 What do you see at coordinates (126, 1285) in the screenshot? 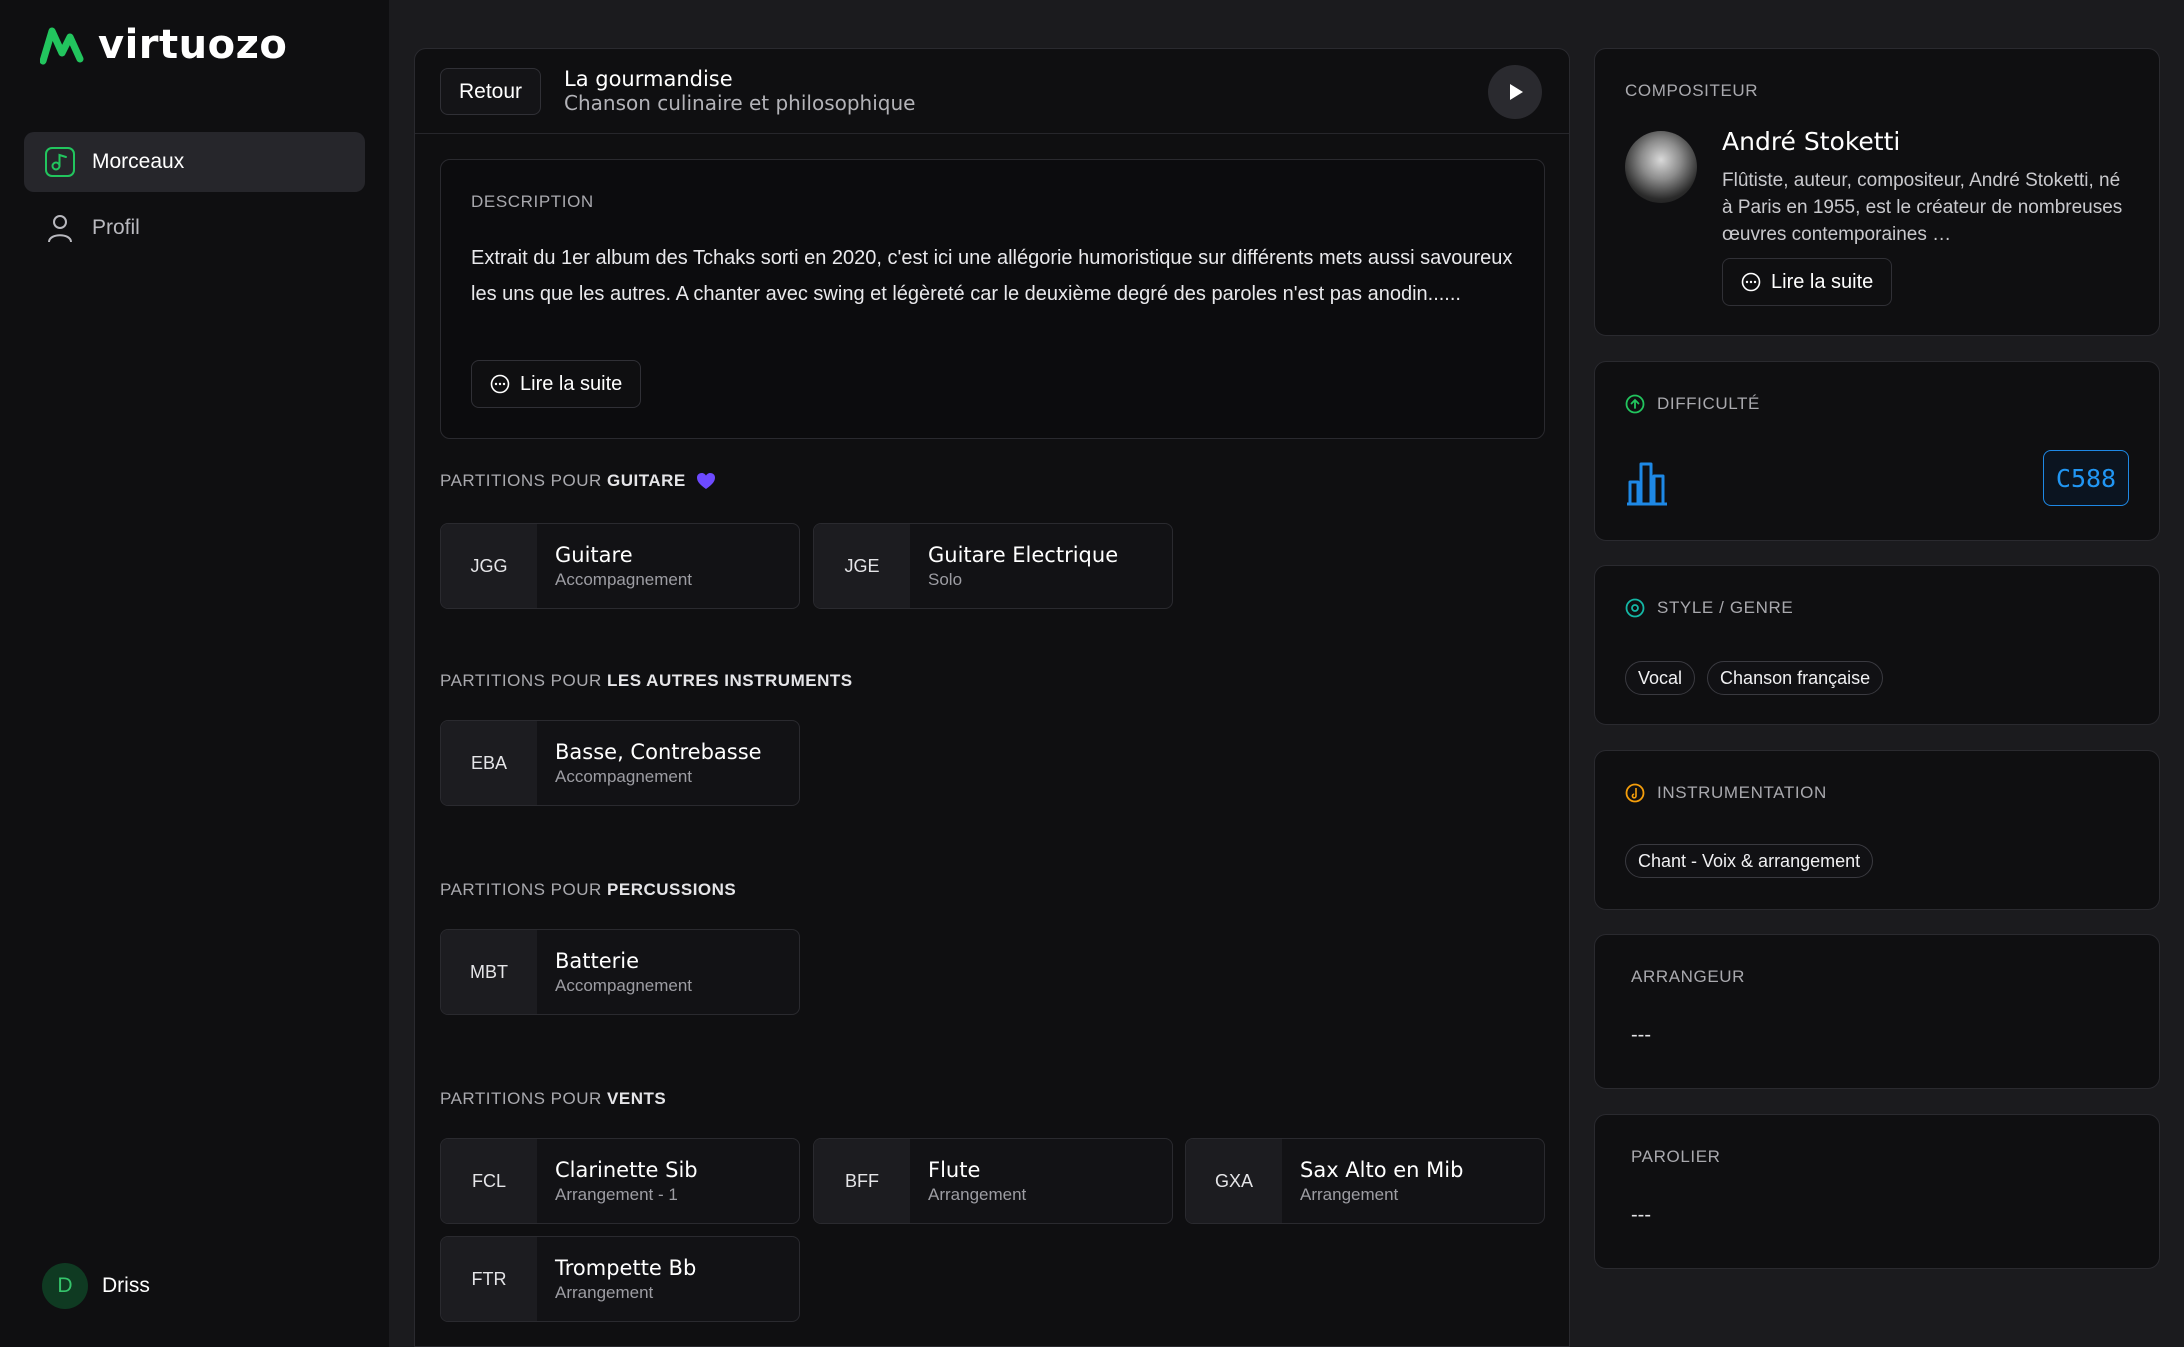
I see `user-name: Driss` at bounding box center [126, 1285].